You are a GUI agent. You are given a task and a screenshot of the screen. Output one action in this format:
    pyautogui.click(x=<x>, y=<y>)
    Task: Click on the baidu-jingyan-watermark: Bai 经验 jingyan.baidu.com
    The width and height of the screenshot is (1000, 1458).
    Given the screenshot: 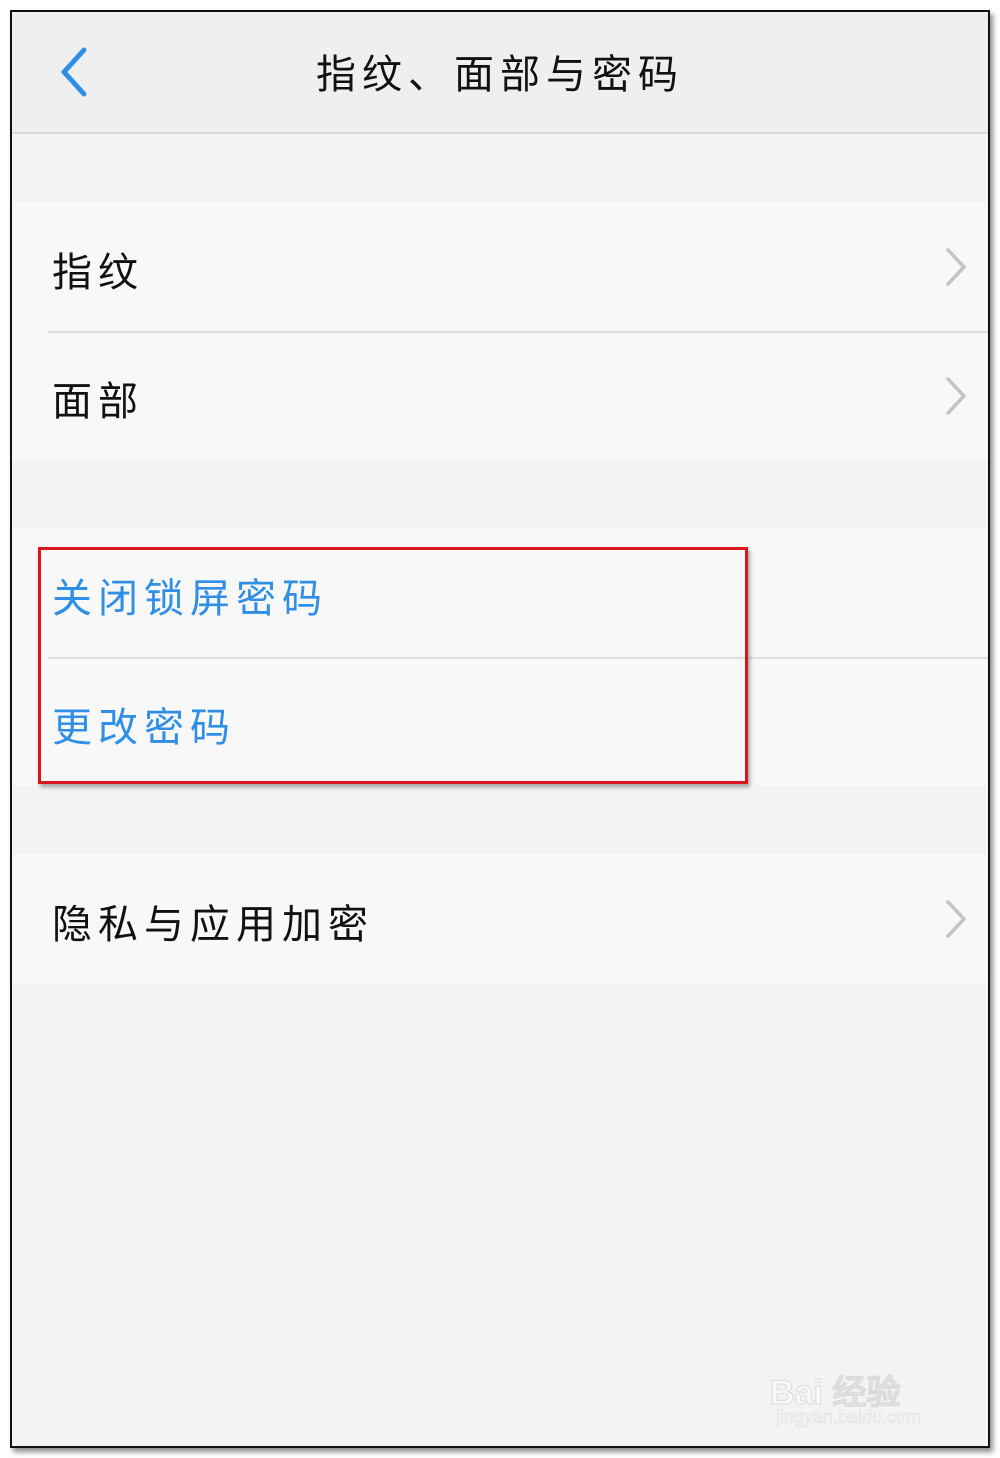 What is the action you would take?
    pyautogui.click(x=869, y=1394)
    